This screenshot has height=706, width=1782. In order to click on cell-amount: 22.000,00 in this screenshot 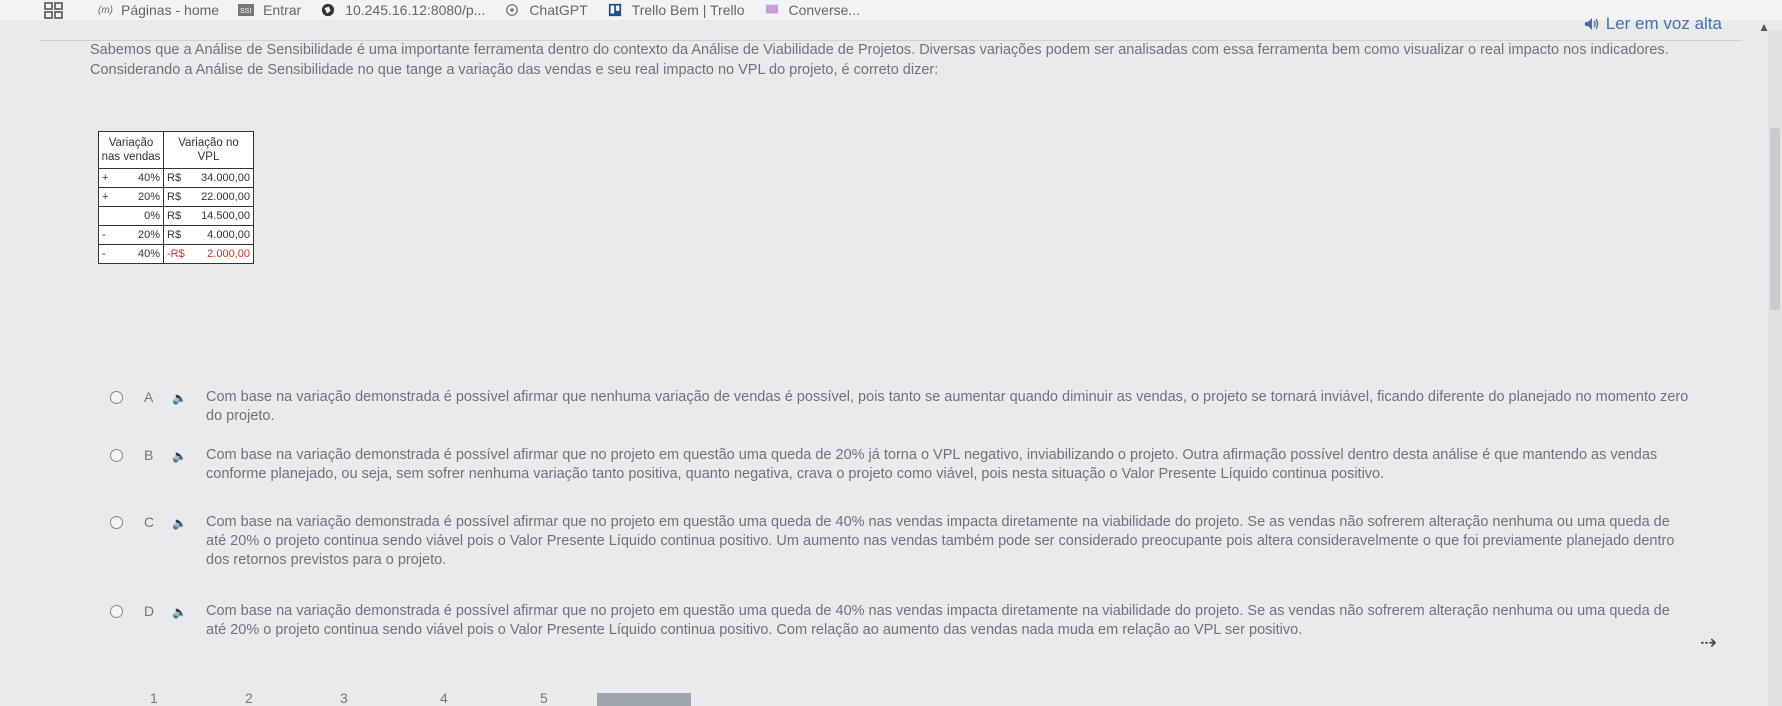, I will do `click(225, 197)`.